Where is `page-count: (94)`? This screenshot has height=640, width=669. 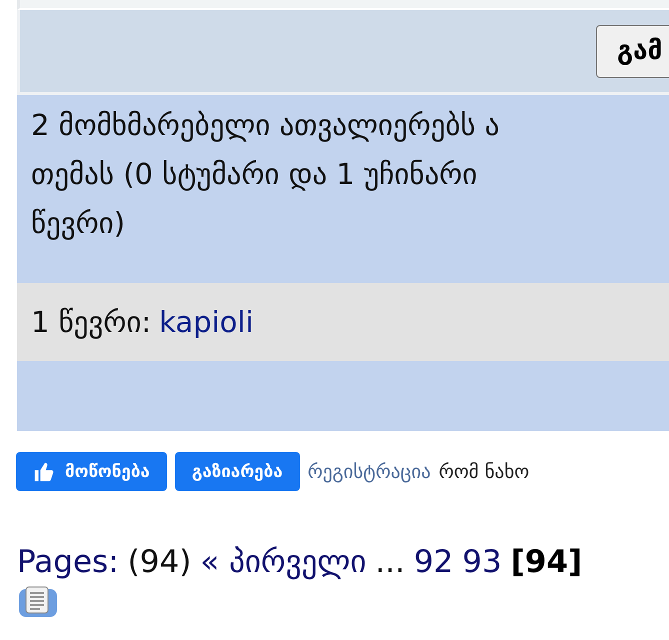
page-count: (94) is located at coordinates (160, 562).